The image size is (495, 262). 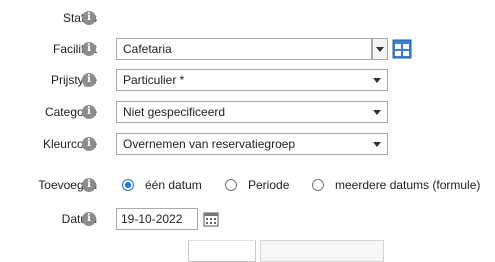 I want to click on faciliteit-value: Cafetaria, so click(x=147, y=49).